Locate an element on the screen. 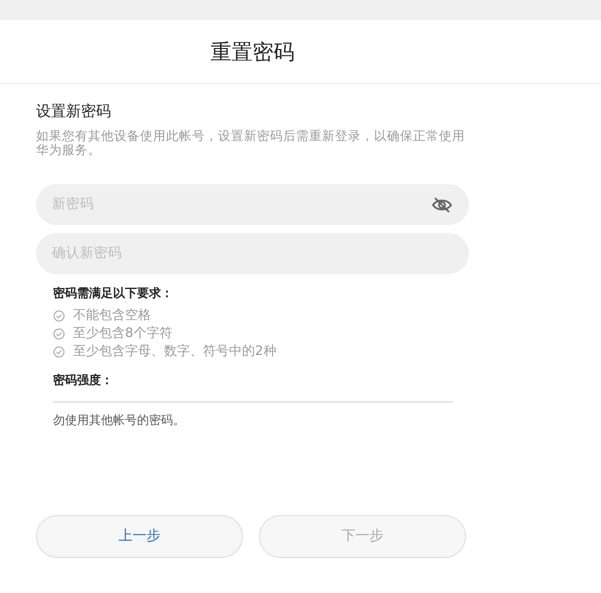  description: 如果您有其他设备使用此帐号，设置新密码后需重新登录，以确保正常使用华为服务。 is located at coordinates (251, 142).